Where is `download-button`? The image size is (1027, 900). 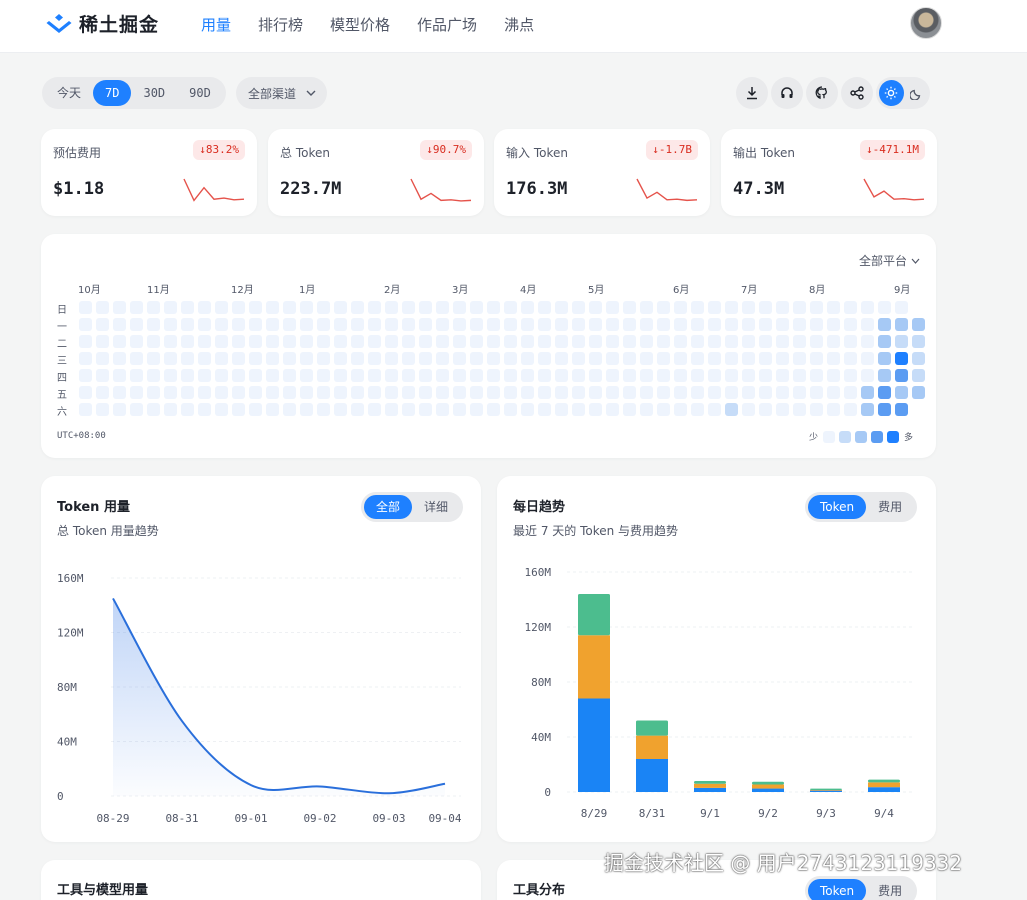
download-button is located at coordinates (752, 93).